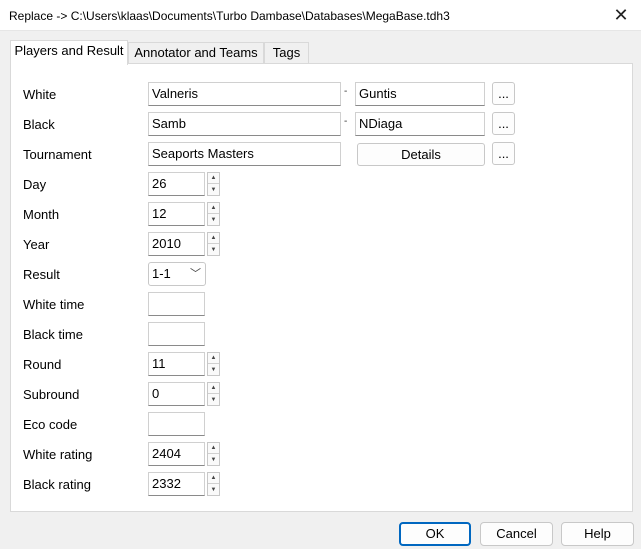 This screenshot has height=549, width=641. What do you see at coordinates (244, 94) in the screenshot?
I see `white-first-name-input: Valneris` at bounding box center [244, 94].